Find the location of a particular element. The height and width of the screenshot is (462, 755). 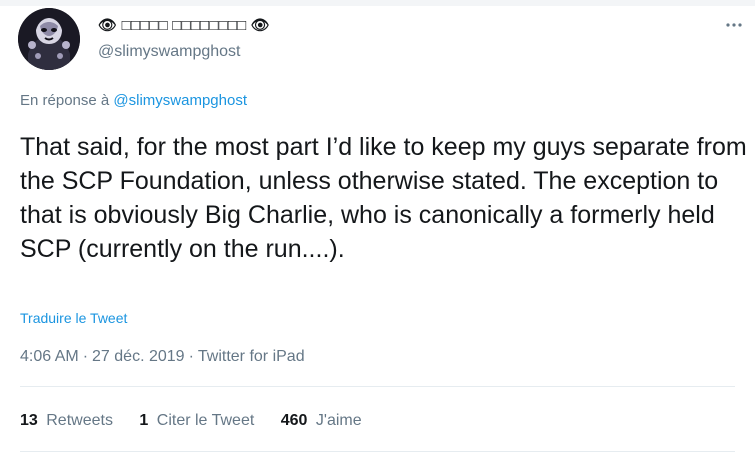

user-handle: @slimyswampghost is located at coordinates (169, 52).